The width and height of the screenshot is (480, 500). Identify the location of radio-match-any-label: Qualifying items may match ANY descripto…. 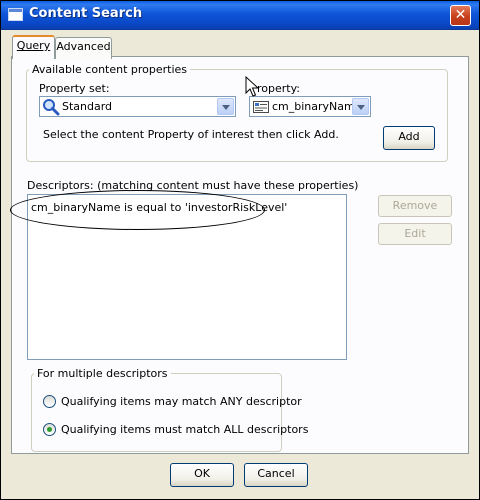
(181, 401).